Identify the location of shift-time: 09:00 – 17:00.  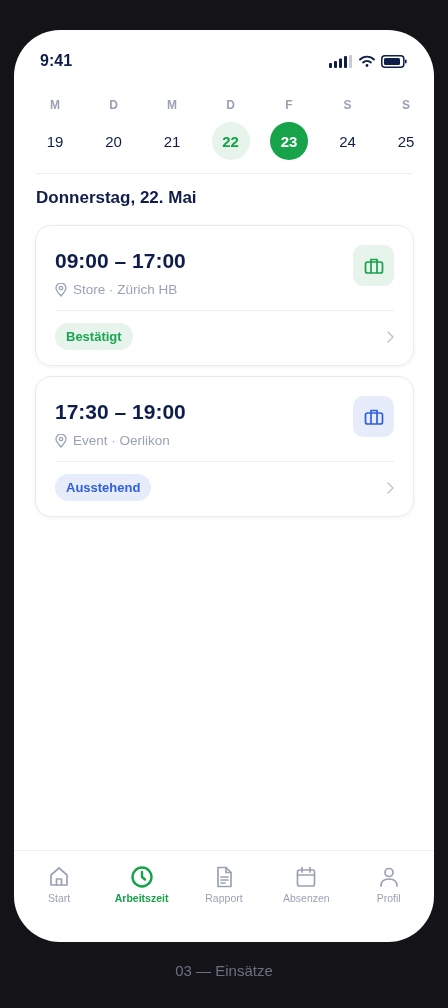
(120, 261).